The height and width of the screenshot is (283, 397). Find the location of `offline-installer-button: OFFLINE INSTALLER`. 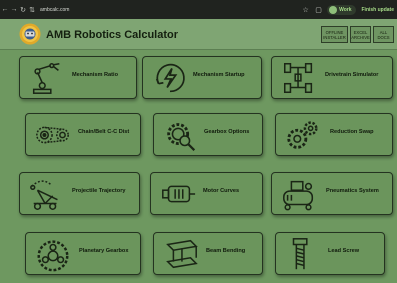

offline-installer-button: OFFLINE INSTALLER is located at coordinates (334, 34).